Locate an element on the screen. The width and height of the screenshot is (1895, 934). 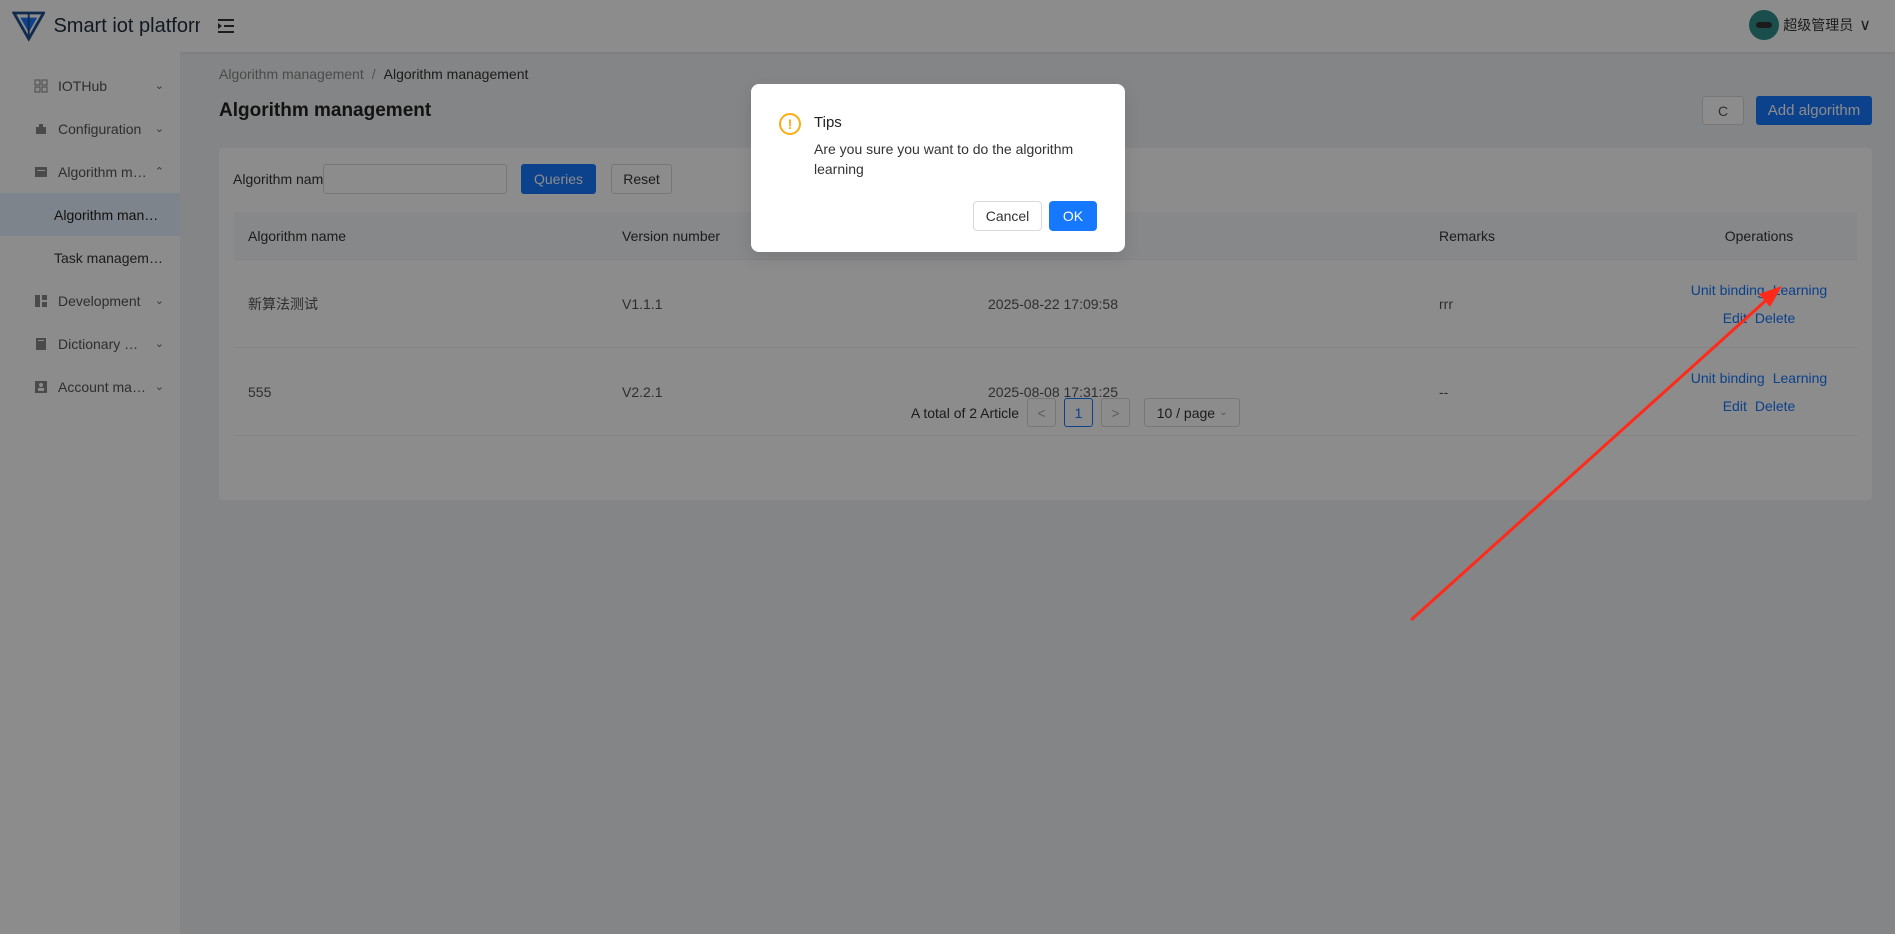
cancel-button: Cancel is located at coordinates (1007, 216).